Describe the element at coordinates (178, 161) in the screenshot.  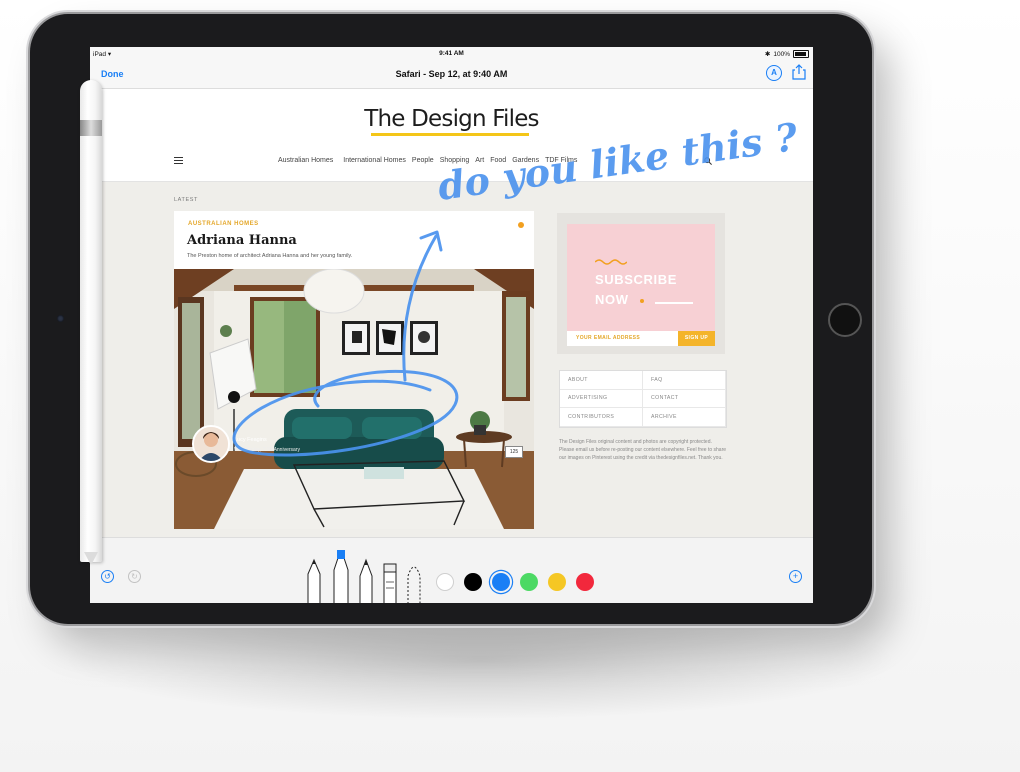
I see `menu-icon` at that location.